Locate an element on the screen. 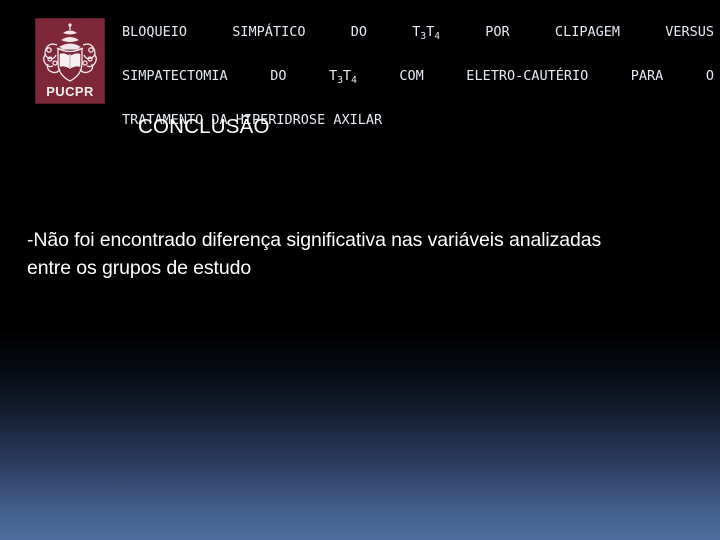  section-heading: CONCLUSÃO is located at coordinates (204, 126).